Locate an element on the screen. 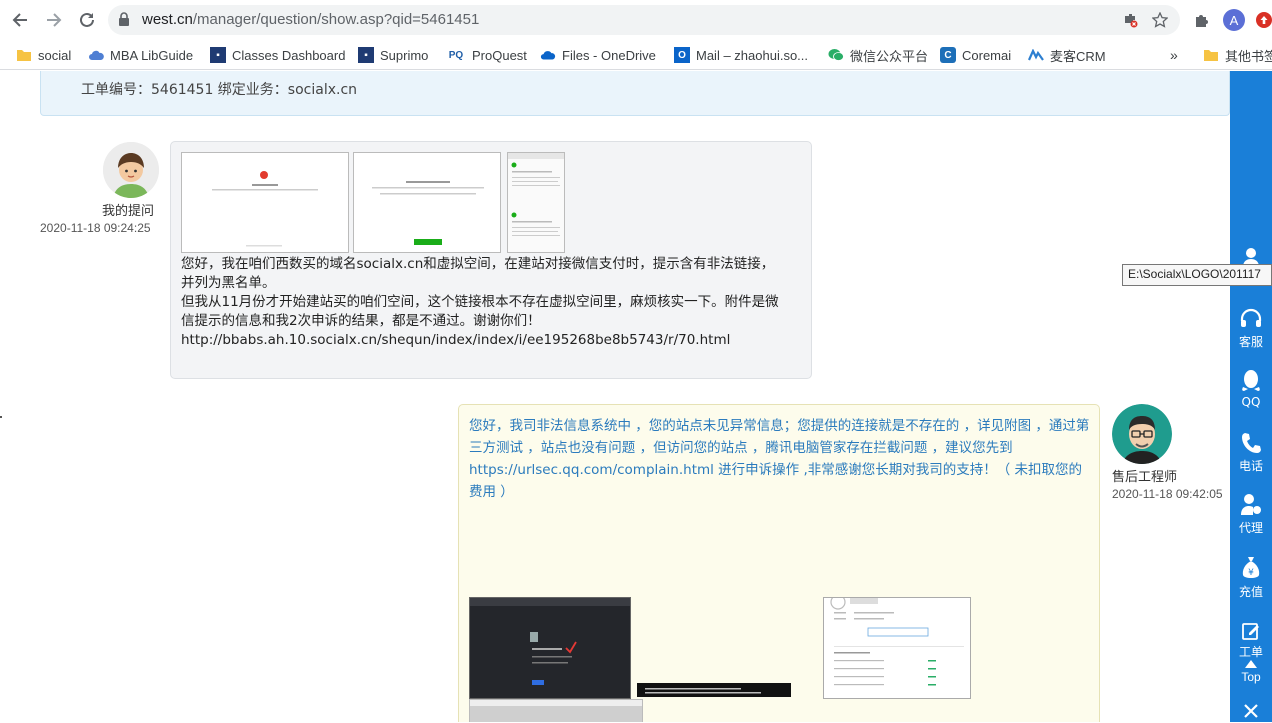 The image size is (1272, 723). profile-avatar: A is located at coordinates (1234, 20).